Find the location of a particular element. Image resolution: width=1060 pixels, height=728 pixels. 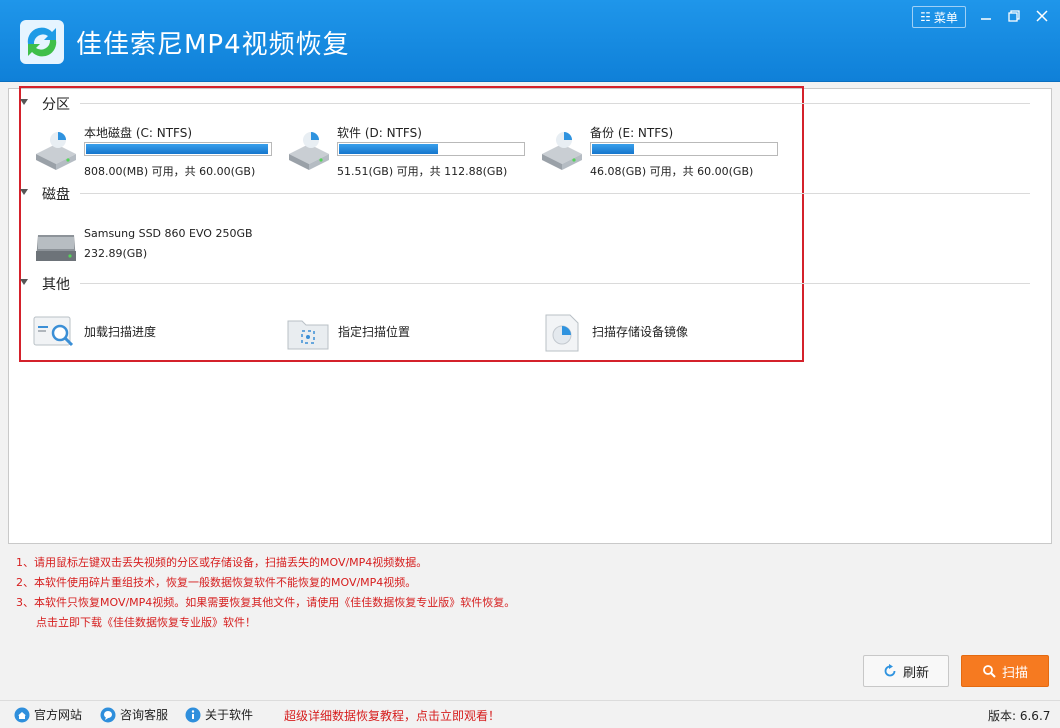

official-website-link: 官方网站 is located at coordinates (48, 714).